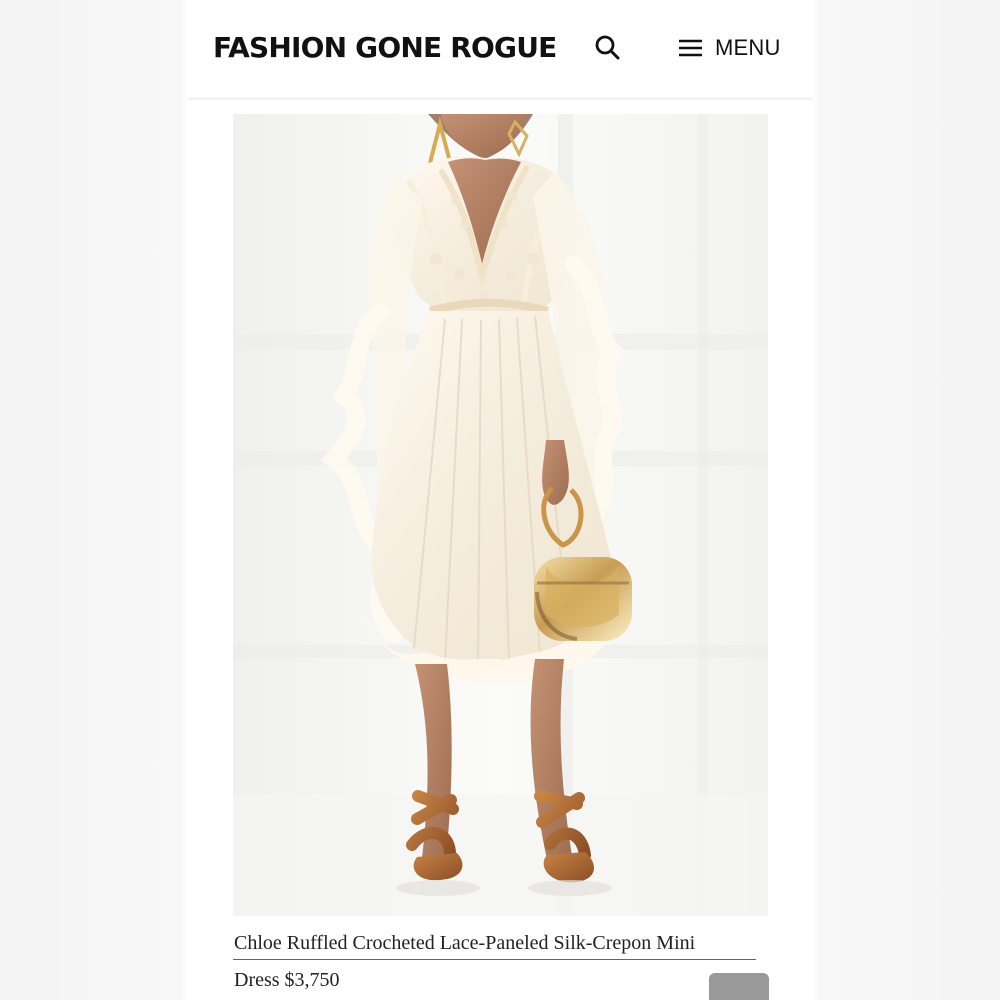 The width and height of the screenshot is (1000, 1000). I want to click on search-button, so click(608, 48).